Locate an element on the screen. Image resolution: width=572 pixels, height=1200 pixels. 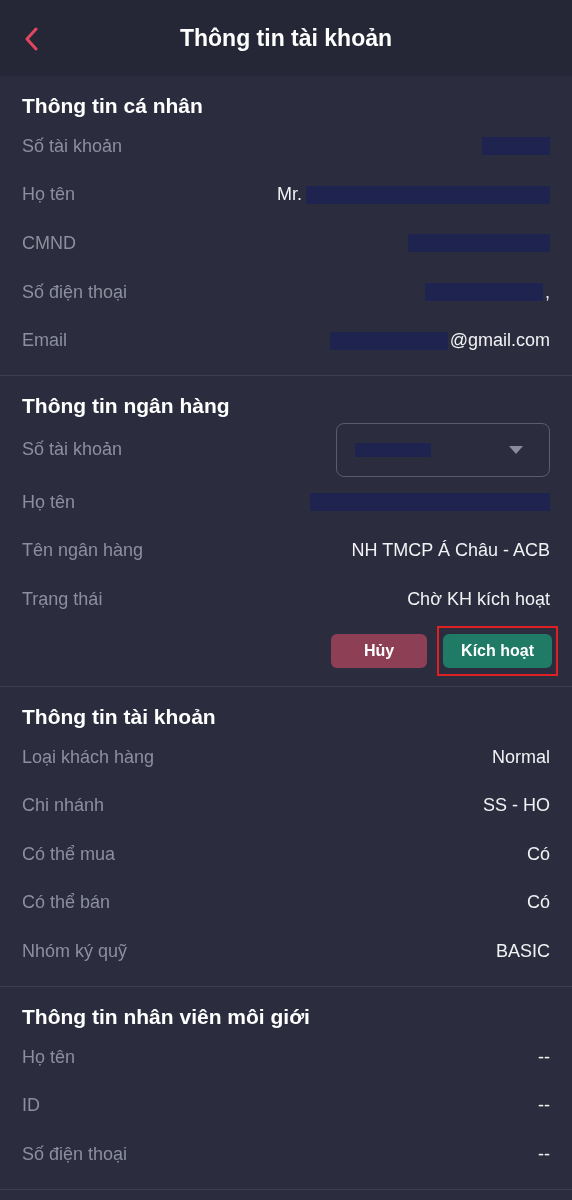
field-value: SS - HO is located at coordinates (516, 806).